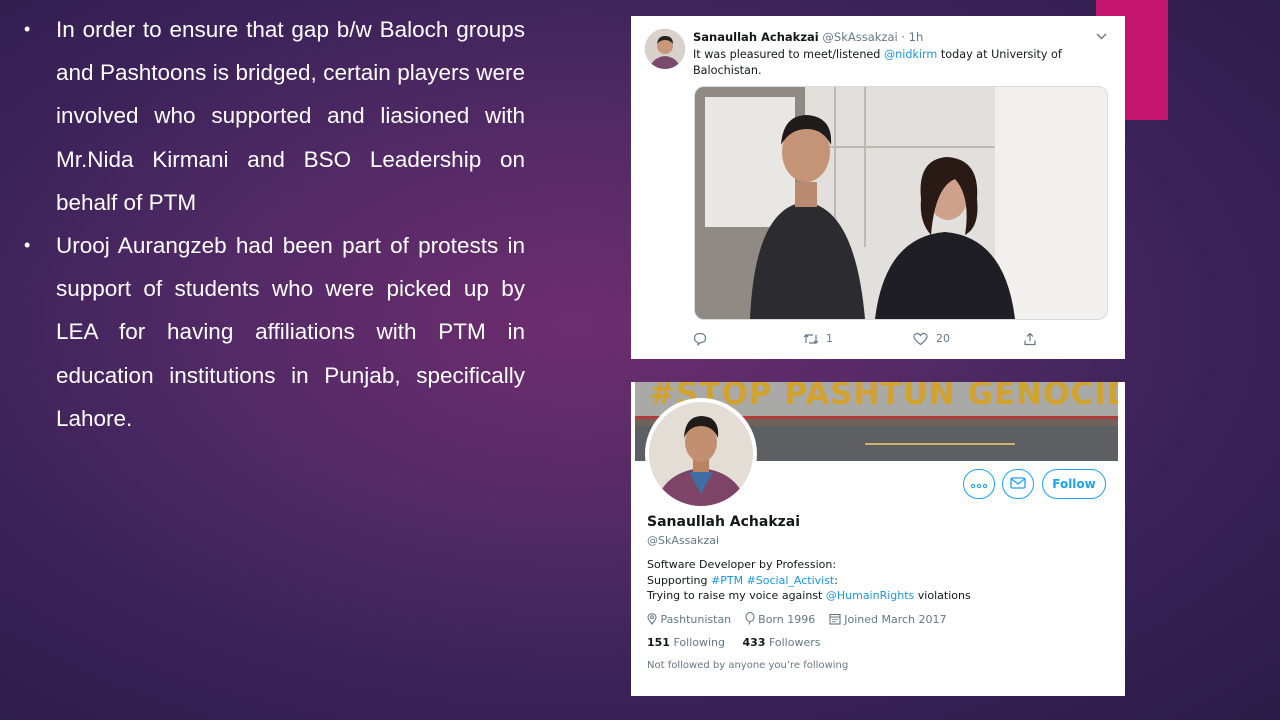 This screenshot has width=1280, height=720. Describe the element at coordinates (829, 338) in the screenshot. I see `retweet-count: 1` at that location.